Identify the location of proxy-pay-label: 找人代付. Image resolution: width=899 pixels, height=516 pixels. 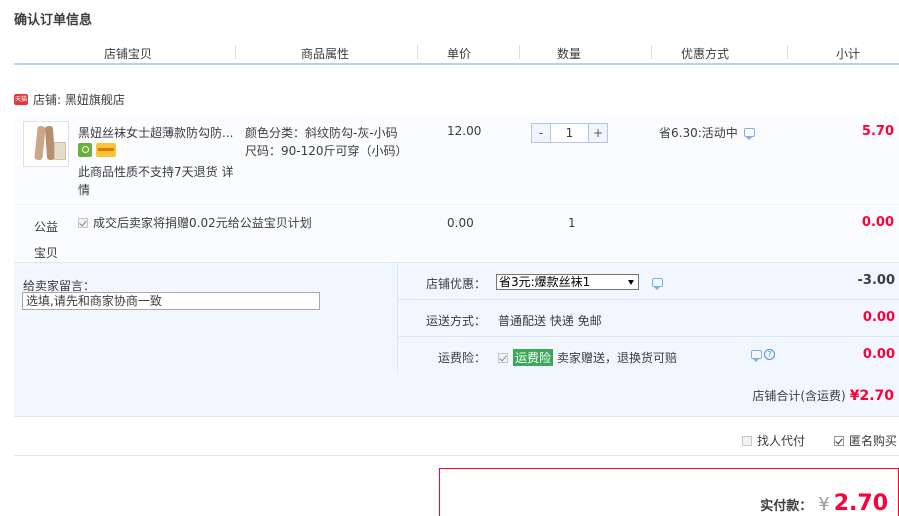
(781, 441).